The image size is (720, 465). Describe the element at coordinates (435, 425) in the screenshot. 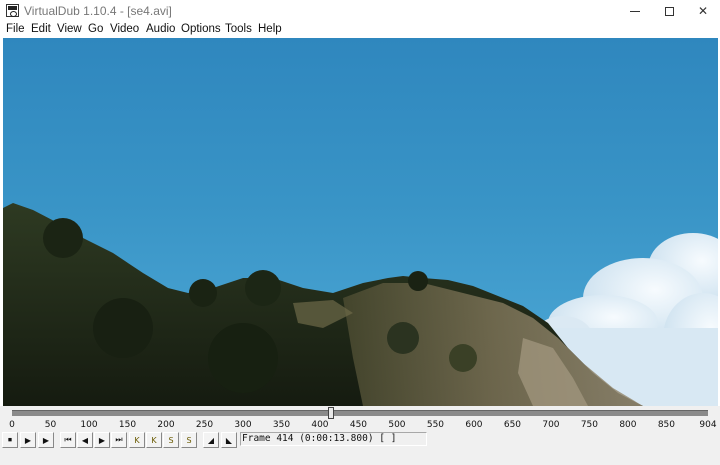

I see `timeline-tick-label: 550` at that location.